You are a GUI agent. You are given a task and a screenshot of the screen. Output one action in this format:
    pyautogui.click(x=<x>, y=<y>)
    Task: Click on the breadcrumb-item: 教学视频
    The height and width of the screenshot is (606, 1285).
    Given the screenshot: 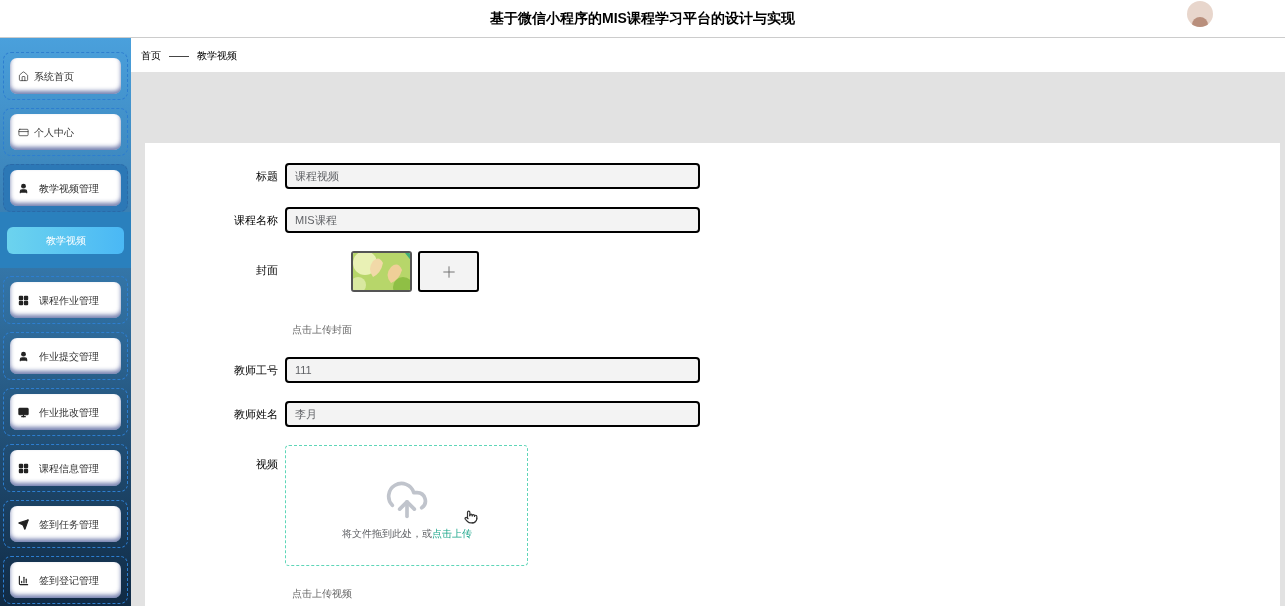 What is the action you would take?
    pyautogui.click(x=217, y=55)
    